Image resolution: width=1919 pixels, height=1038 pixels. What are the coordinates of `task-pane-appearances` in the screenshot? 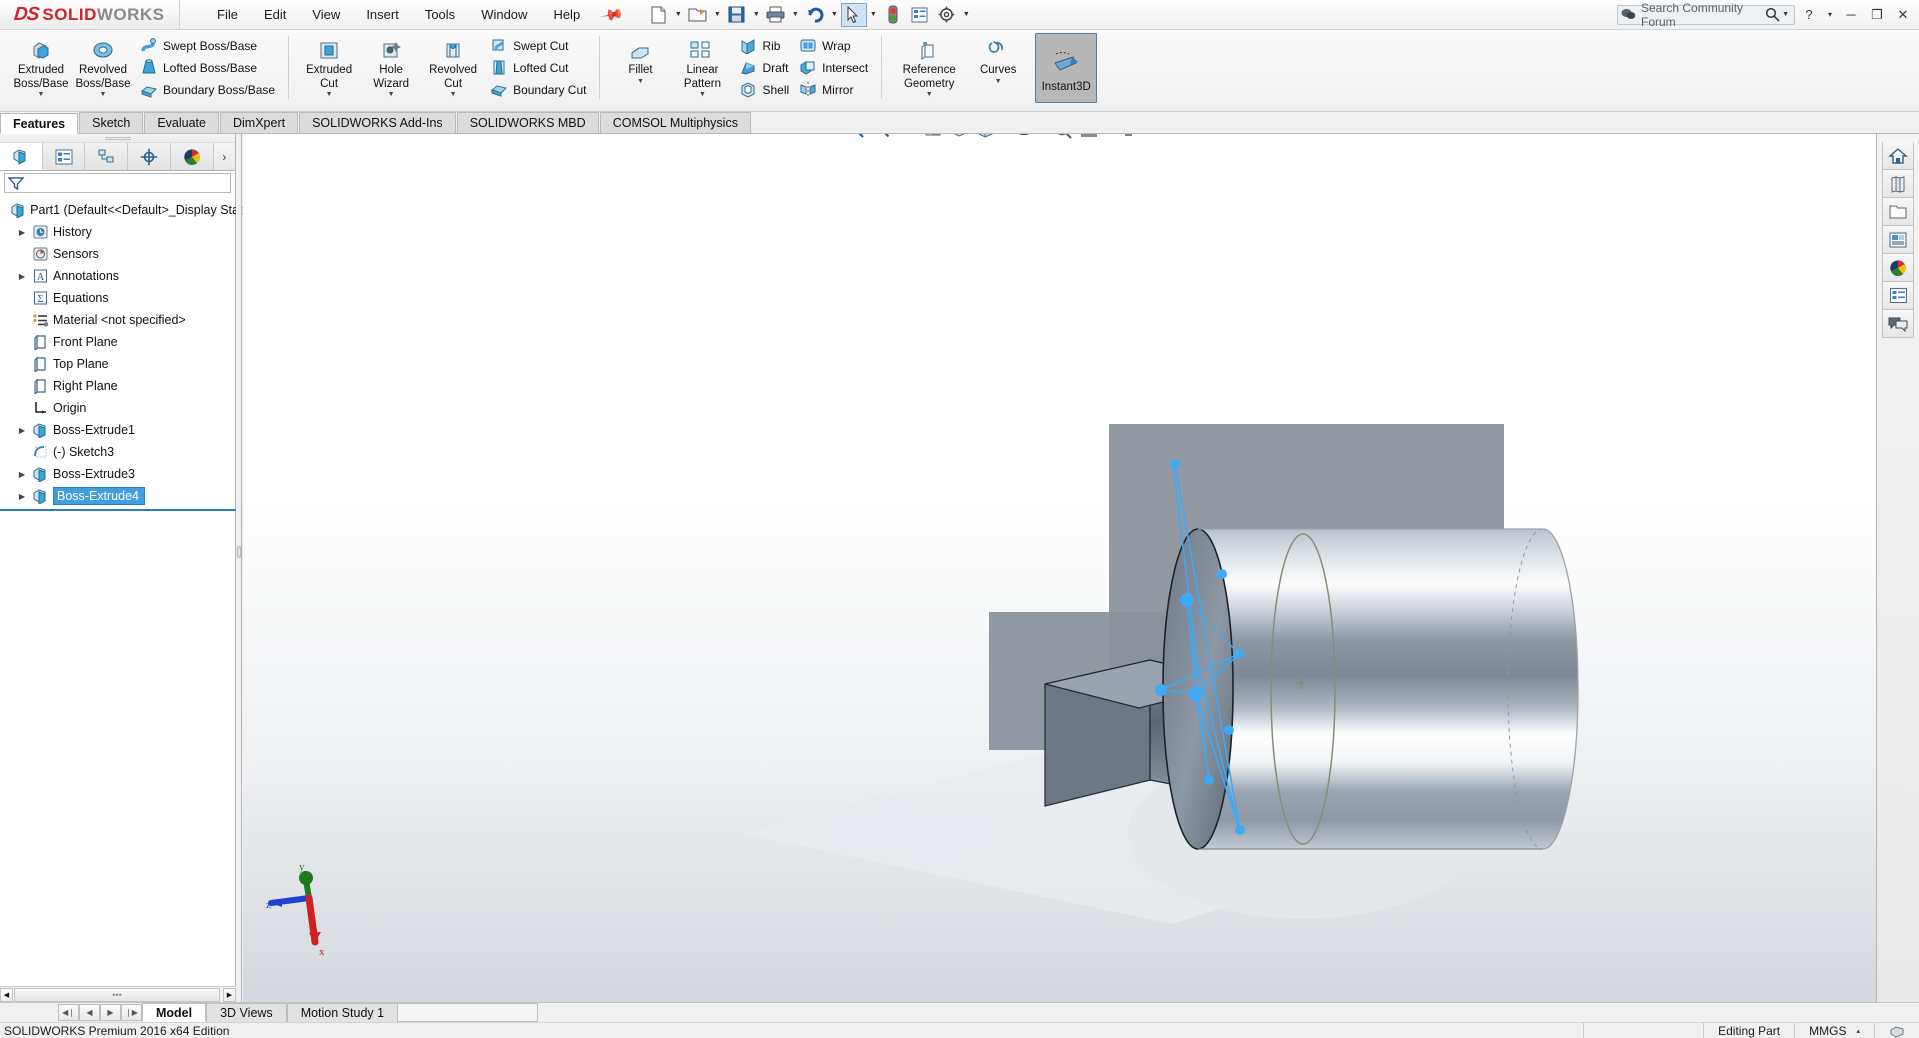 It's located at (1898, 268).